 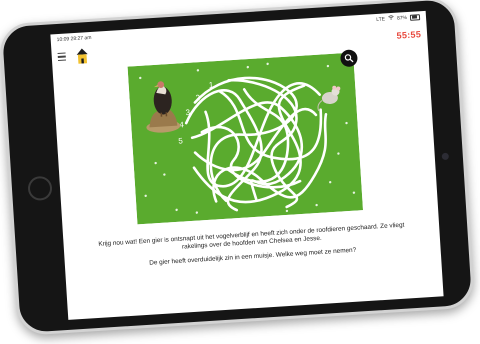 What do you see at coordinates (445, 156) in the screenshot?
I see `front-camera` at bounding box center [445, 156].